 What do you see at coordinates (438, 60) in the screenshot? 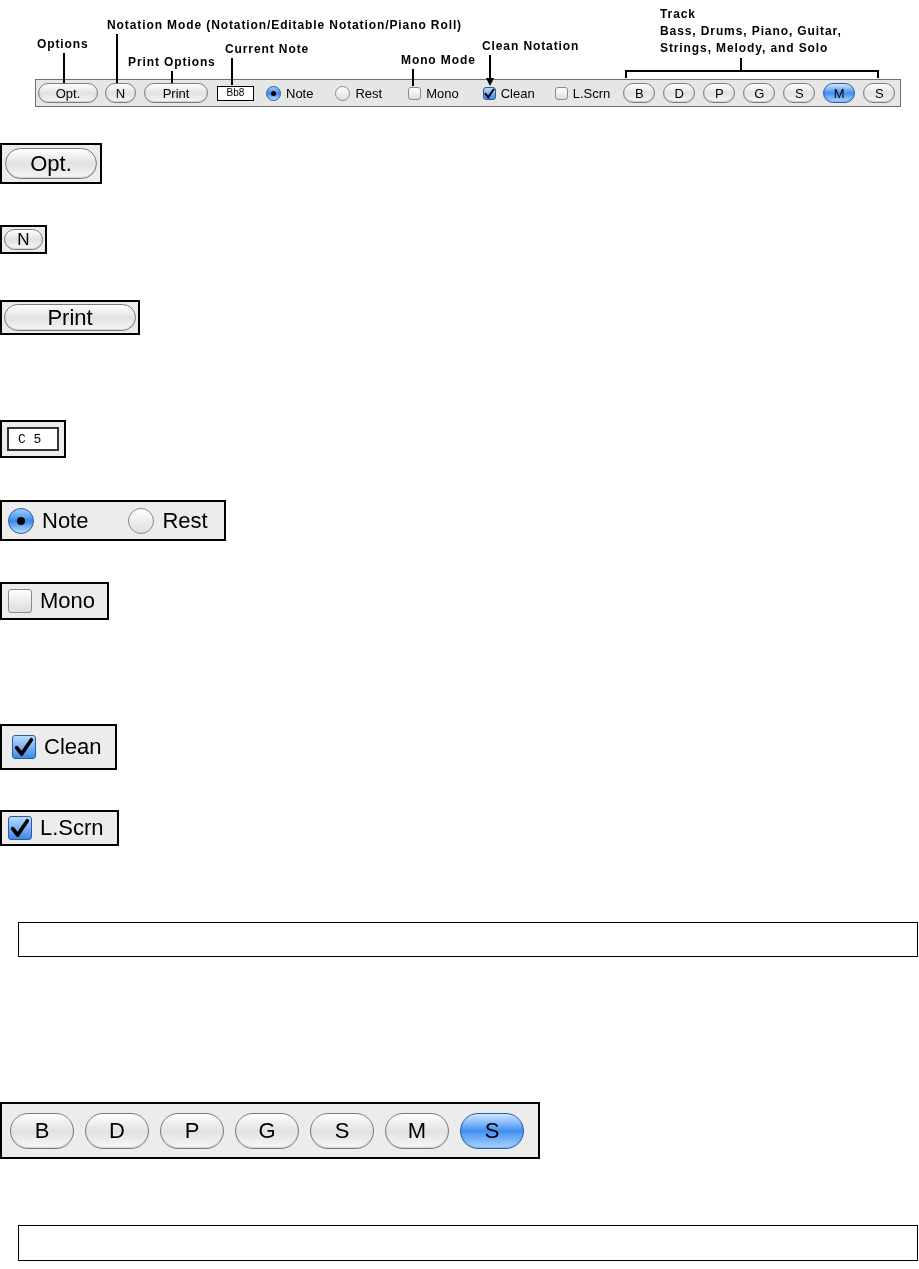
I see `callout-label: Mono Mode` at bounding box center [438, 60].